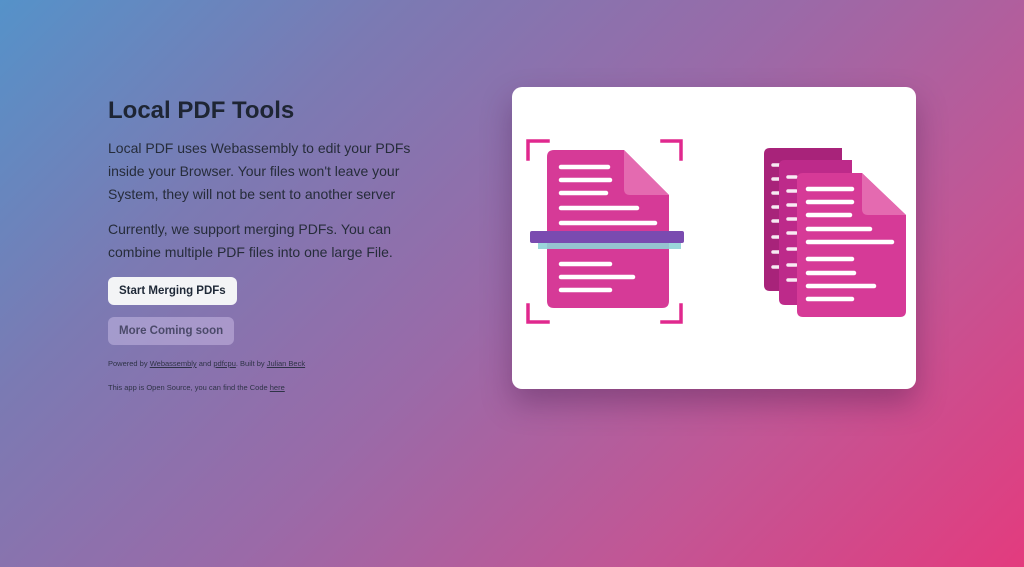 The height and width of the screenshot is (567, 1024). Describe the element at coordinates (201, 110) in the screenshot. I see `page-title: Local PDF Tools` at that location.